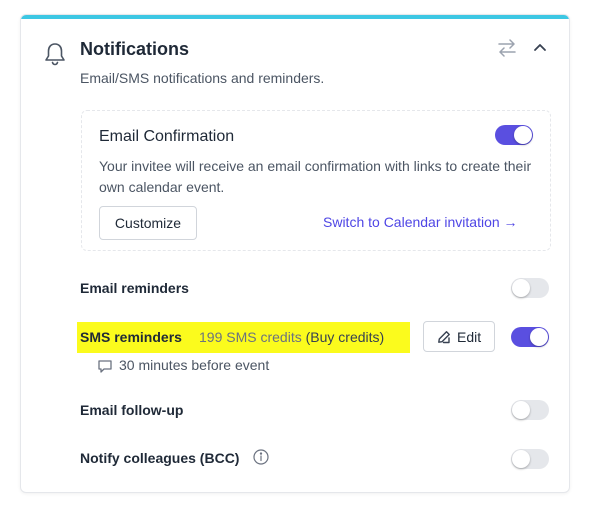 Image resolution: width=595 pixels, height=508 pixels. I want to click on sms-reminders-label: SMS reminders, so click(131, 337).